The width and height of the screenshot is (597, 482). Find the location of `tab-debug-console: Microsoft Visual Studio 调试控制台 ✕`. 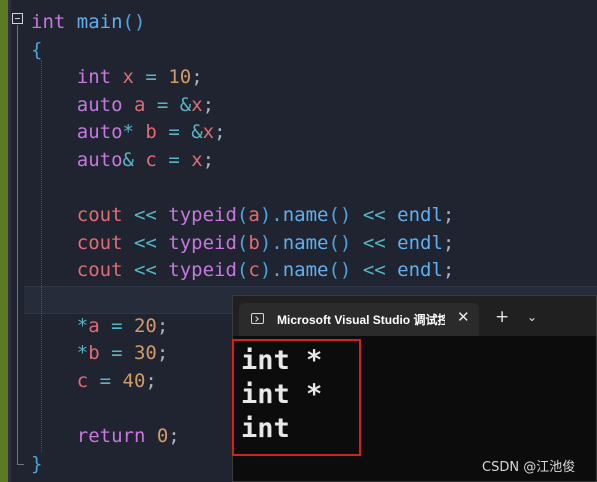

tab-debug-console: Microsoft Visual Studio 调试控制台 ✕ is located at coordinates (359, 319).